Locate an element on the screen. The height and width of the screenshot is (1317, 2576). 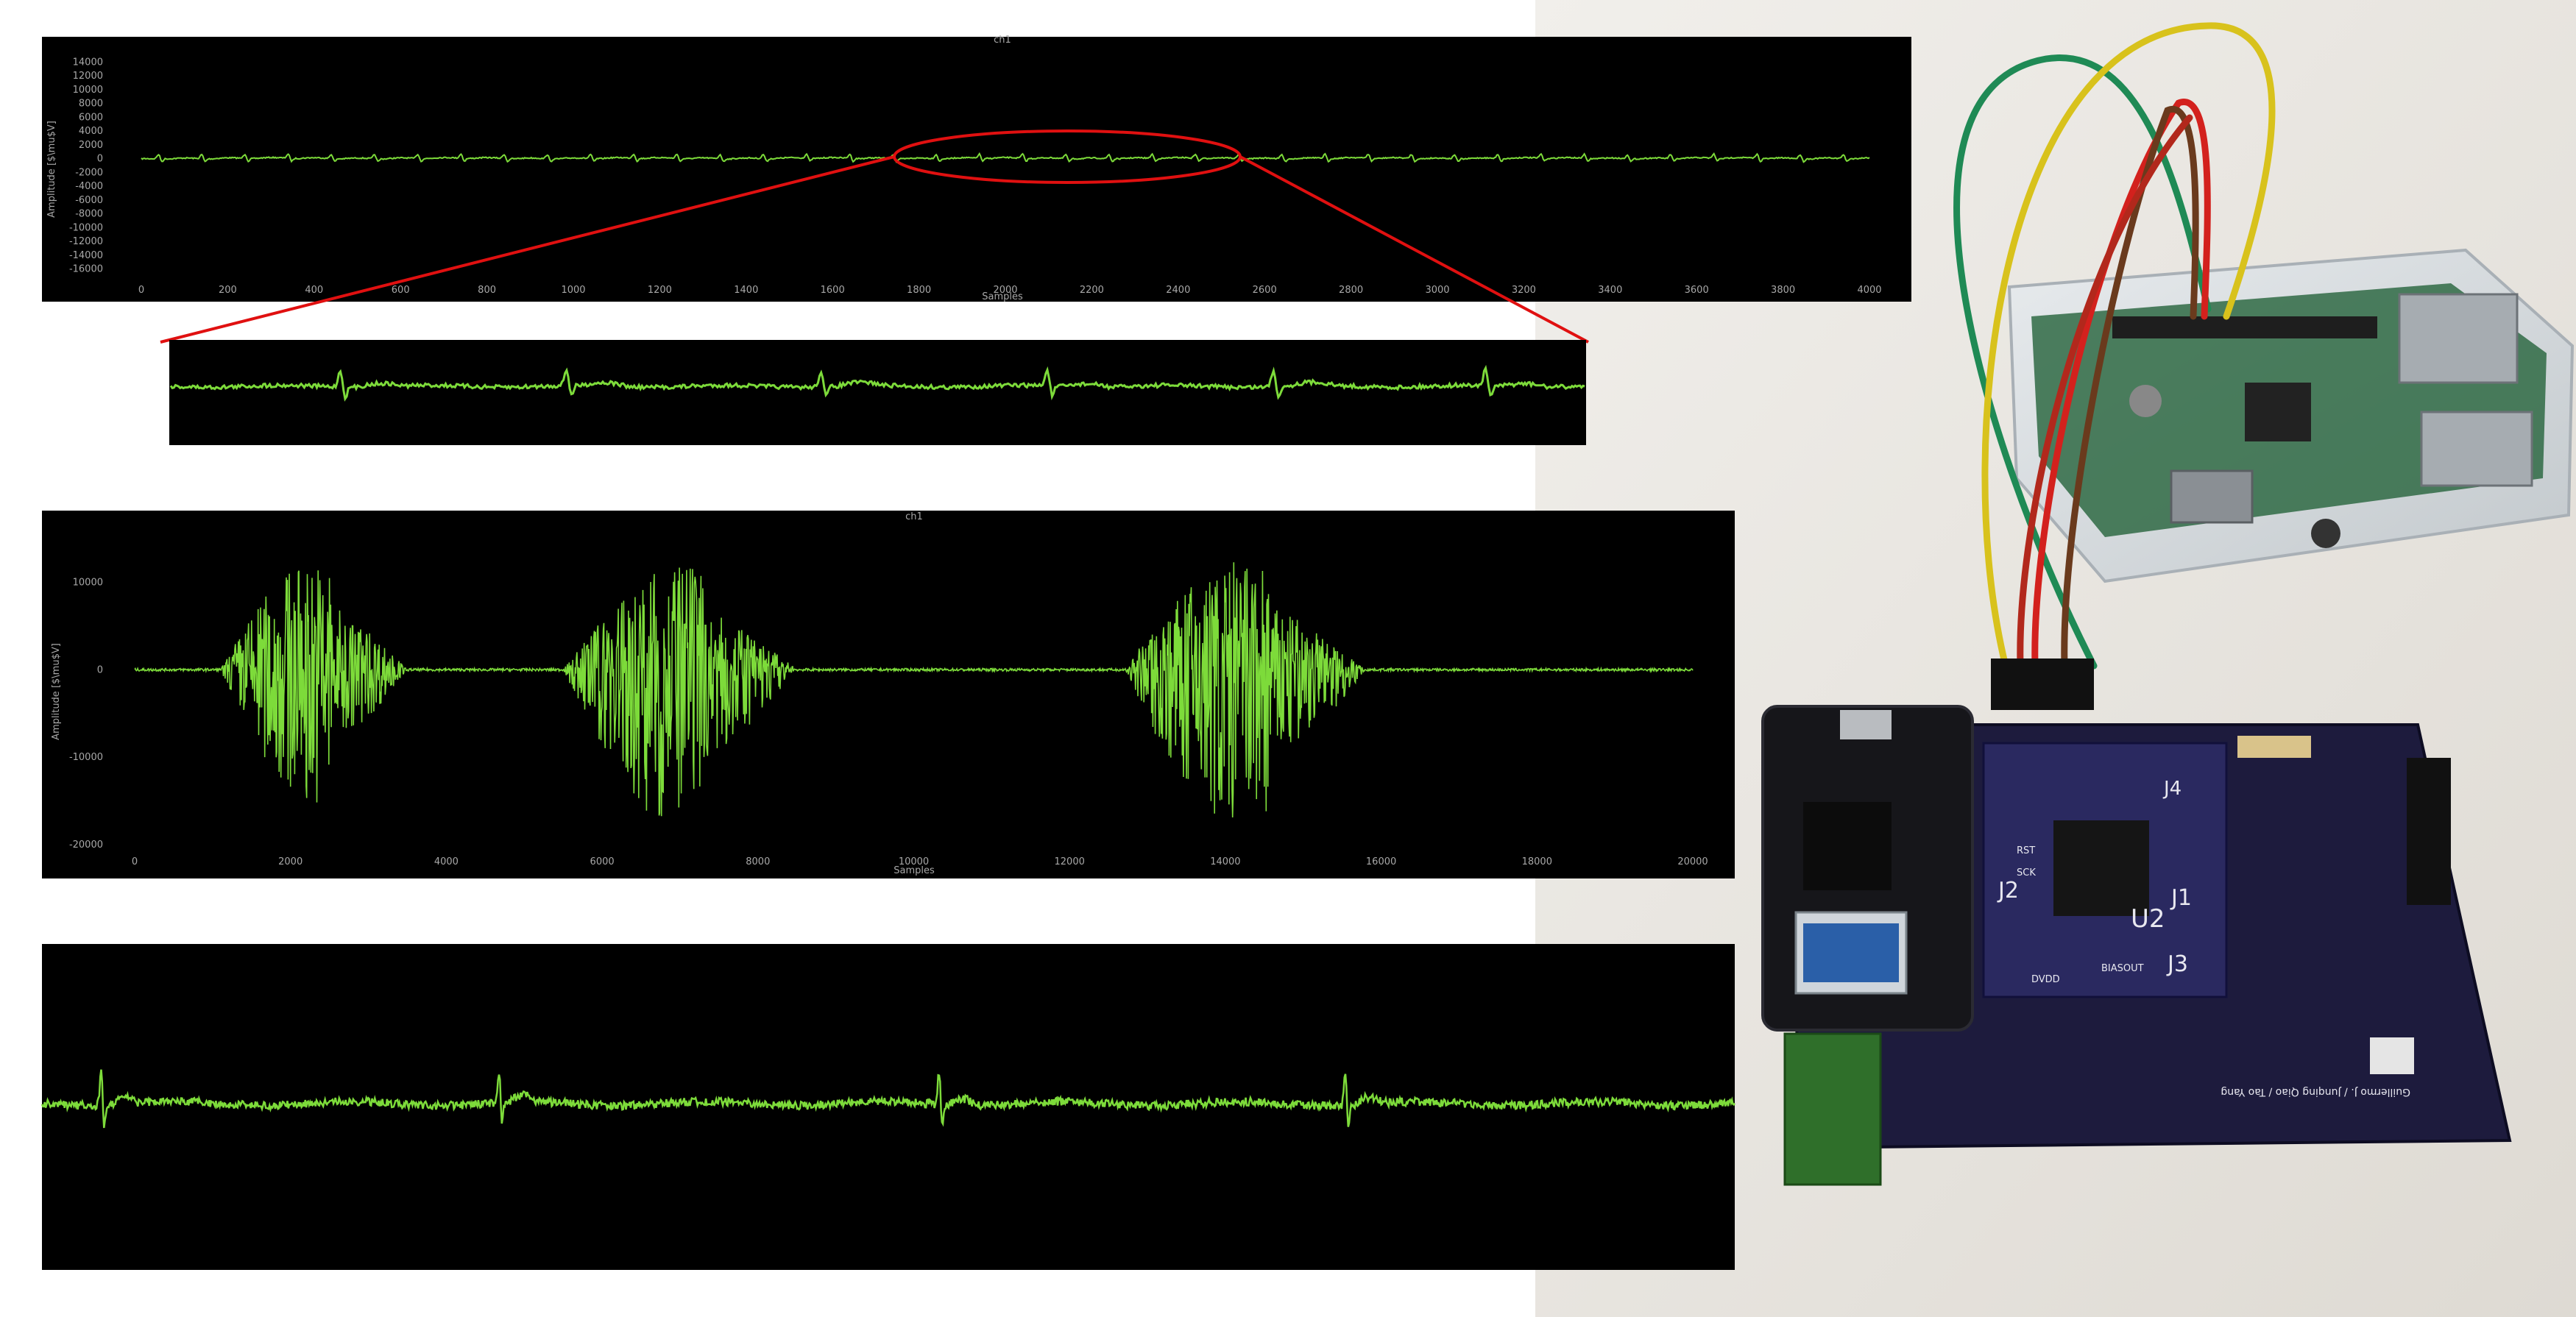
x-tick-label: 3600 is located at coordinates (1697, 290).